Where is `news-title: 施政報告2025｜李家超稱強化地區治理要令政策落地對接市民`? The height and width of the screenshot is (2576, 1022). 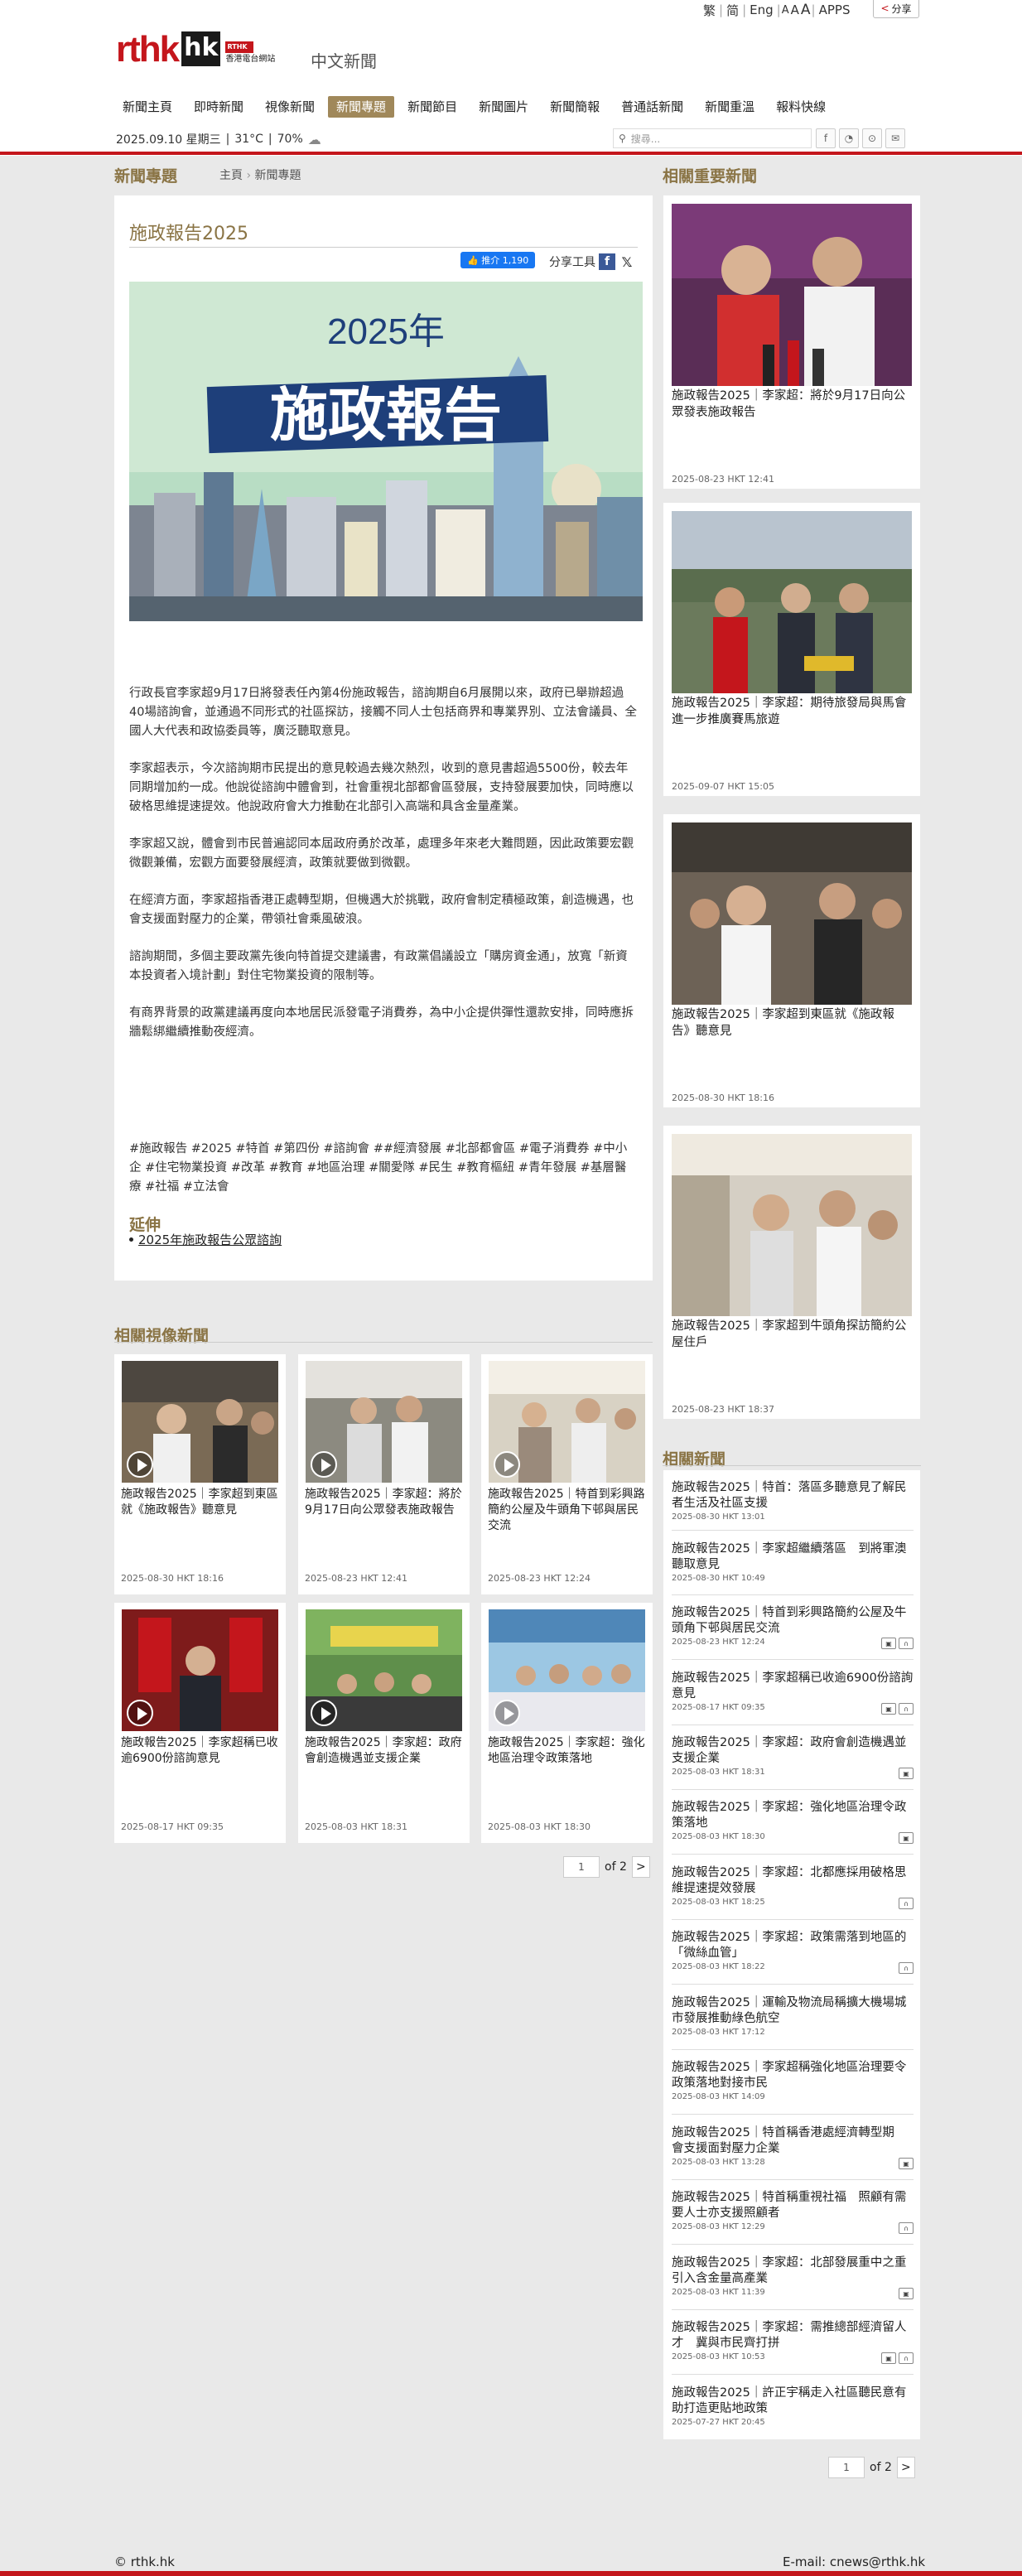
news-title: 施政報告2025｜李家超稱強化地區治理要令政策落地對接市民 is located at coordinates (793, 2075).